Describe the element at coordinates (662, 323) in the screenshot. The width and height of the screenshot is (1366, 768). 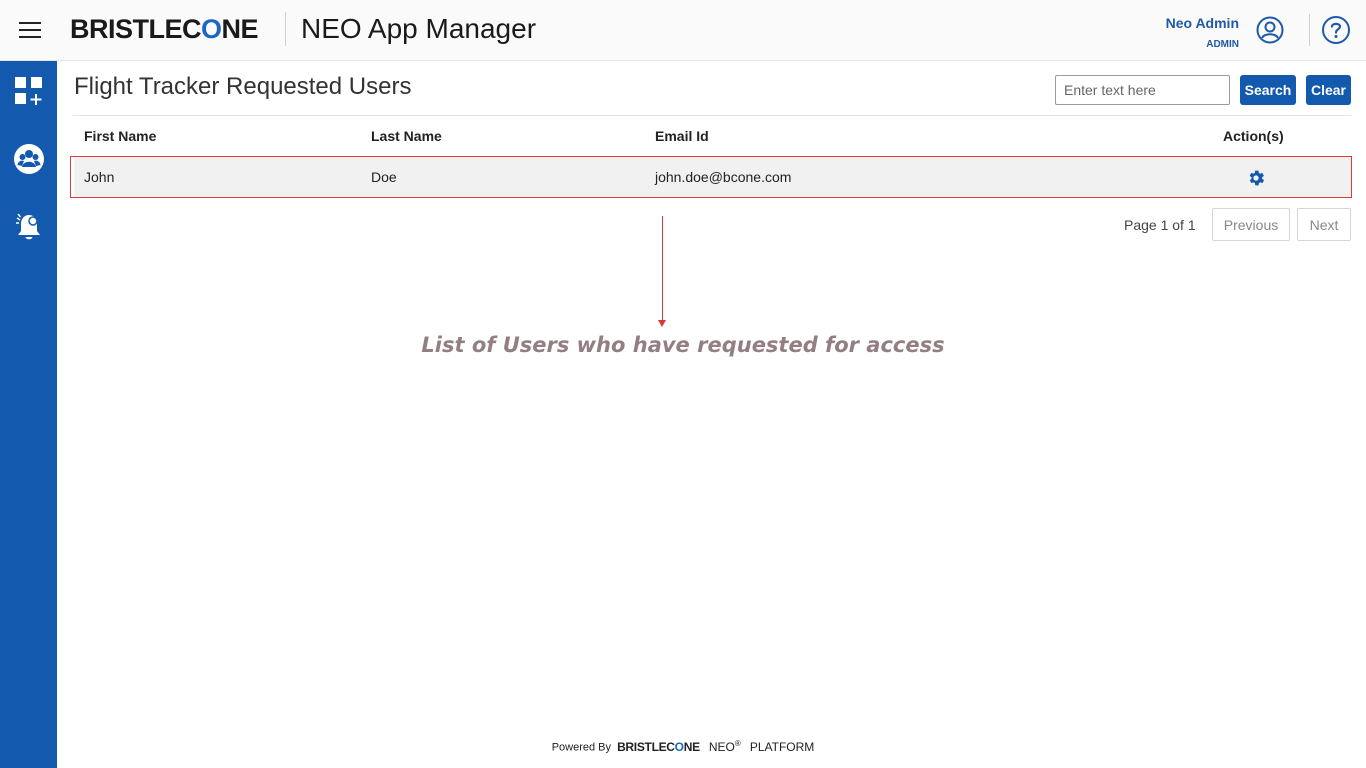
I see `annotation-arrow-head` at that location.